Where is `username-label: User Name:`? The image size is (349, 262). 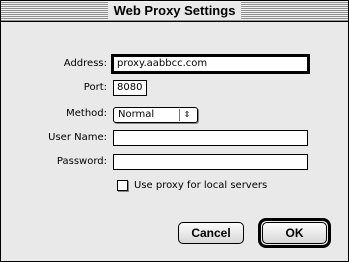 username-label: User Name: is located at coordinates (77, 137).